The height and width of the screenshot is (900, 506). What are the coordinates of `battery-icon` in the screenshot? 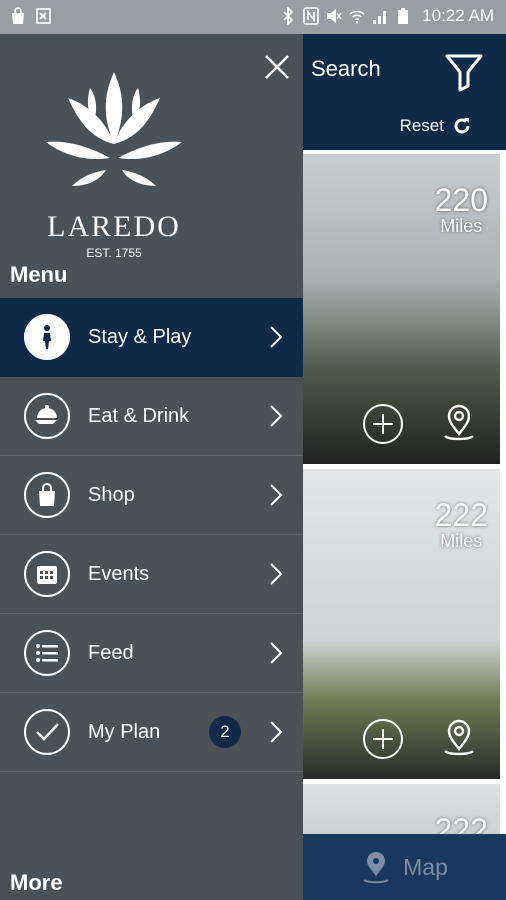 It's located at (403, 16).